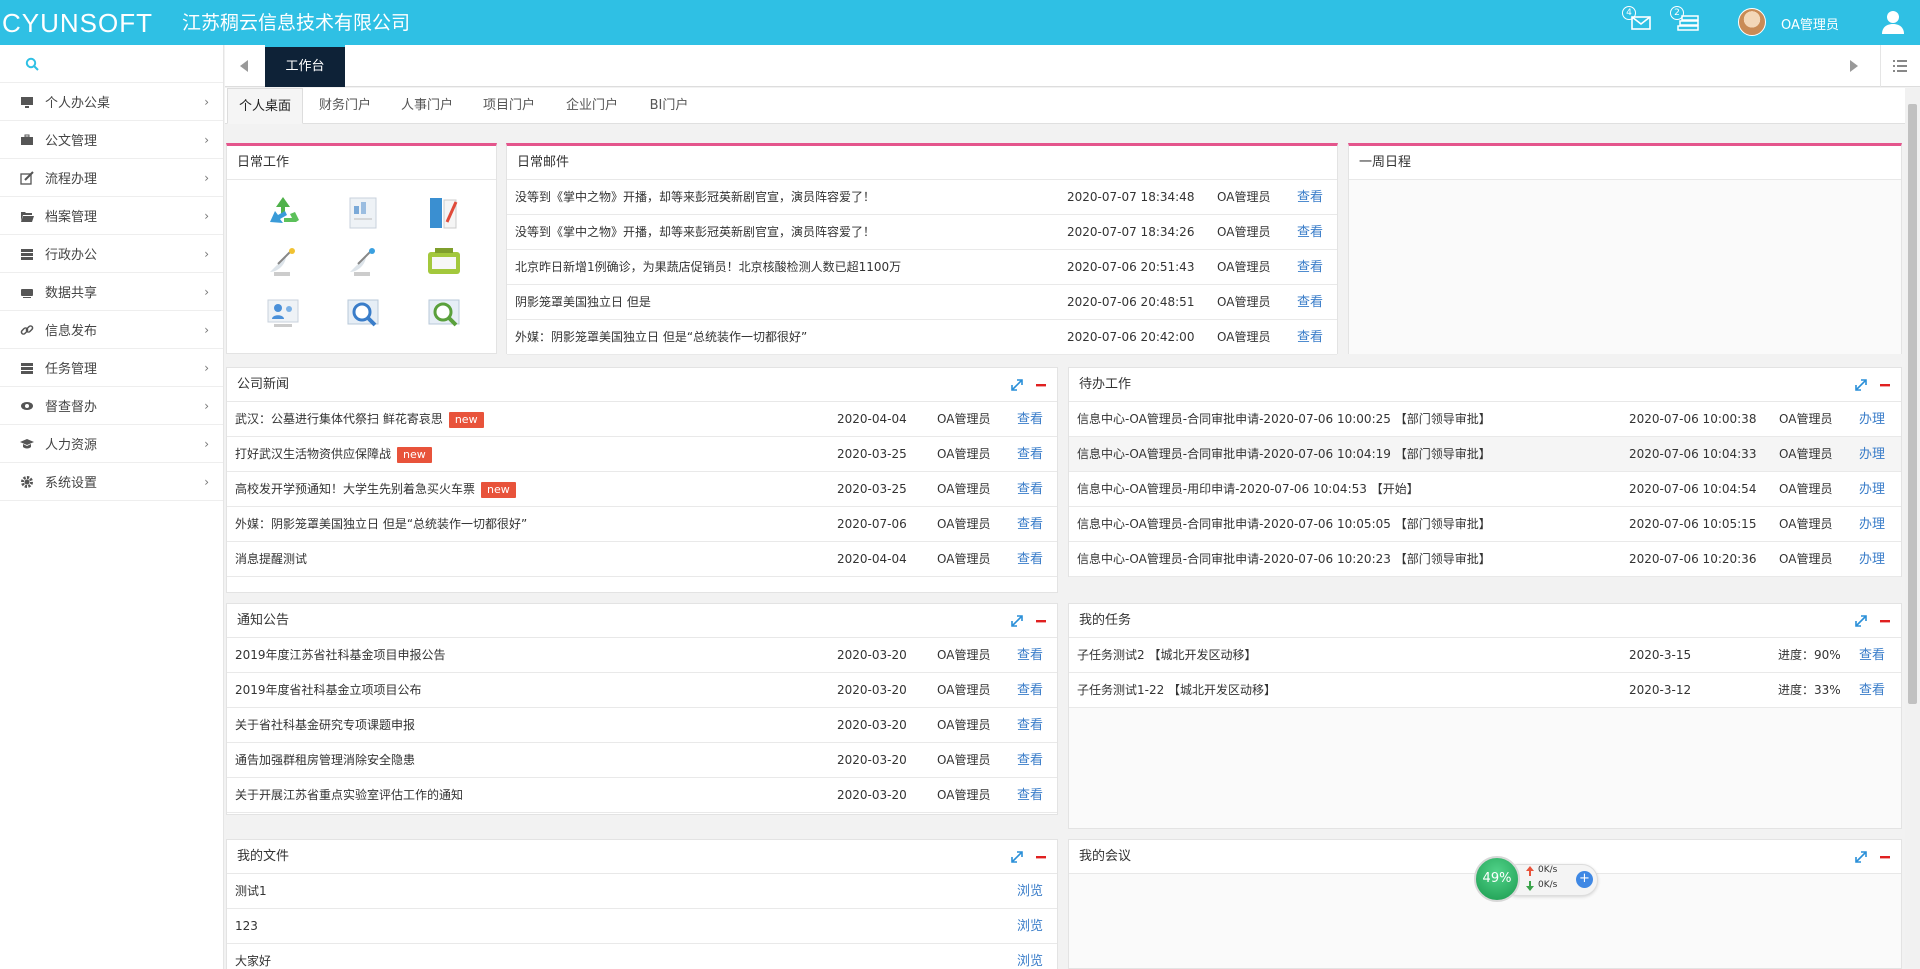 The height and width of the screenshot is (969, 1920). Describe the element at coordinates (642, 956) in the screenshot. I see `list-item: 大家好 浏览` at that location.